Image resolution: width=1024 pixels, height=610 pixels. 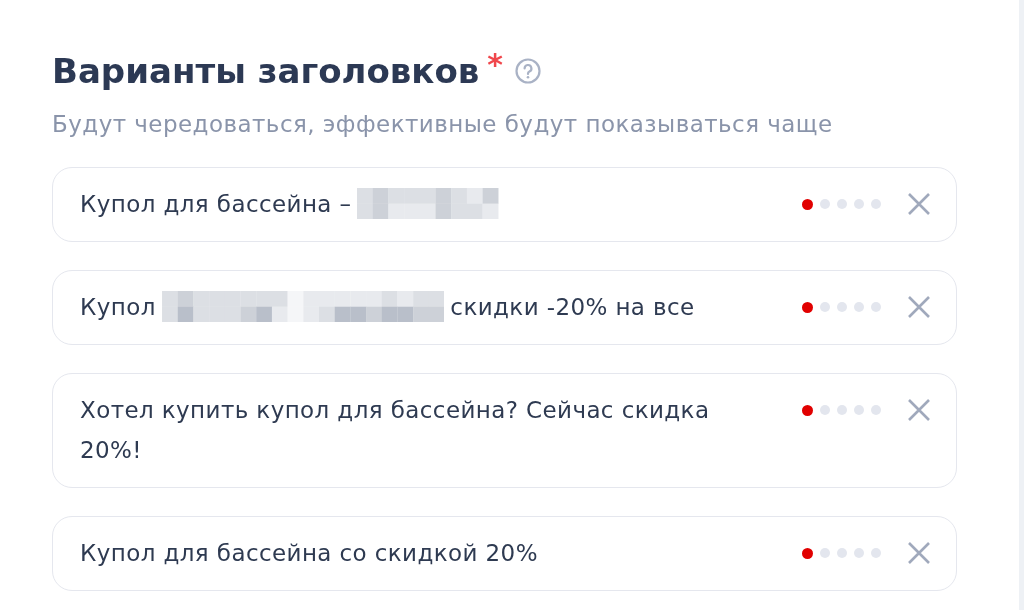 I want to click on headline-field: Купол для бассейна –, so click(x=504, y=204).